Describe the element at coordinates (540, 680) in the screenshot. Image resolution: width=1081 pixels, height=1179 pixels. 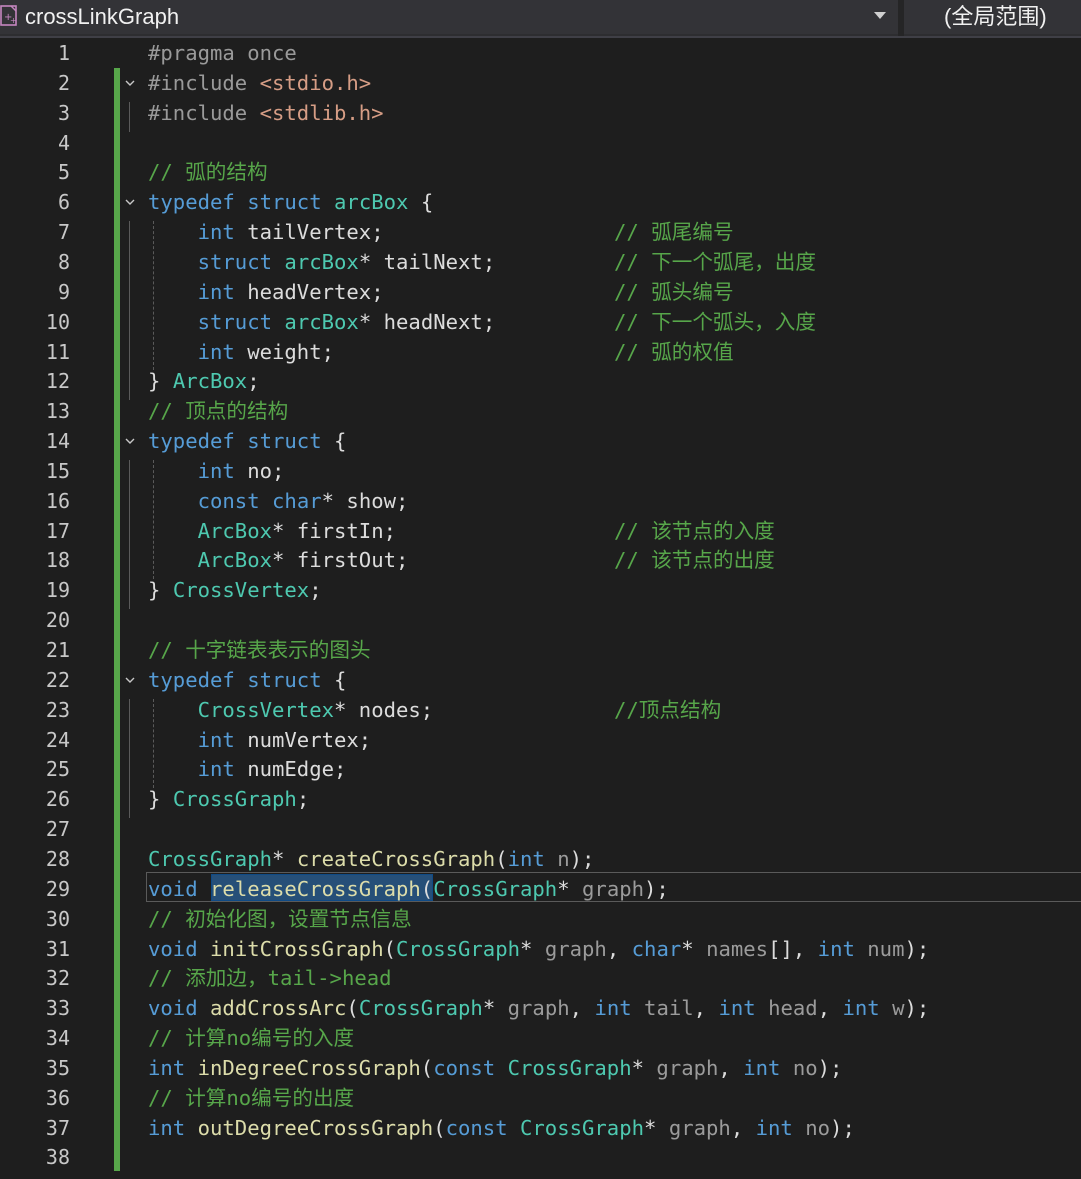
I see `code-line: 22 typedef struct {` at that location.